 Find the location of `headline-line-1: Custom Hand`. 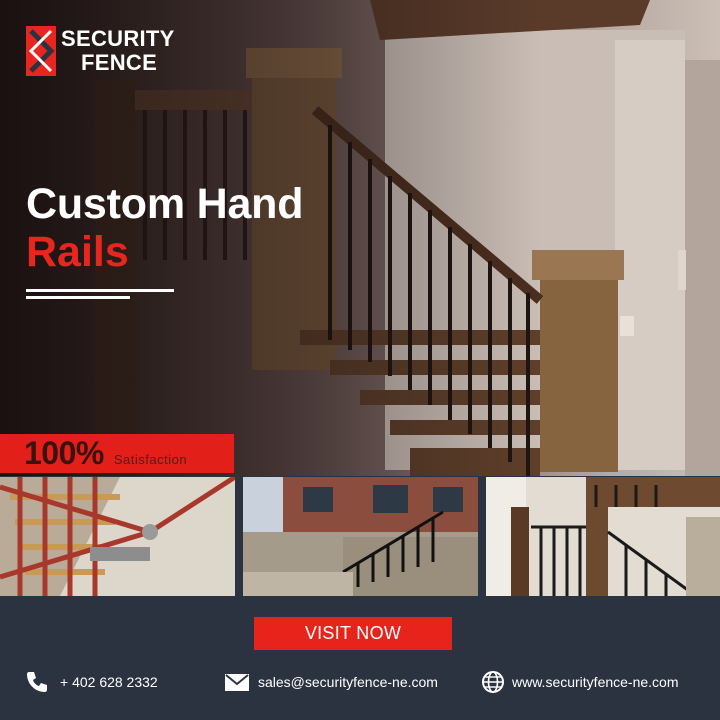

headline-line-1: Custom Hand is located at coordinates (165, 204).